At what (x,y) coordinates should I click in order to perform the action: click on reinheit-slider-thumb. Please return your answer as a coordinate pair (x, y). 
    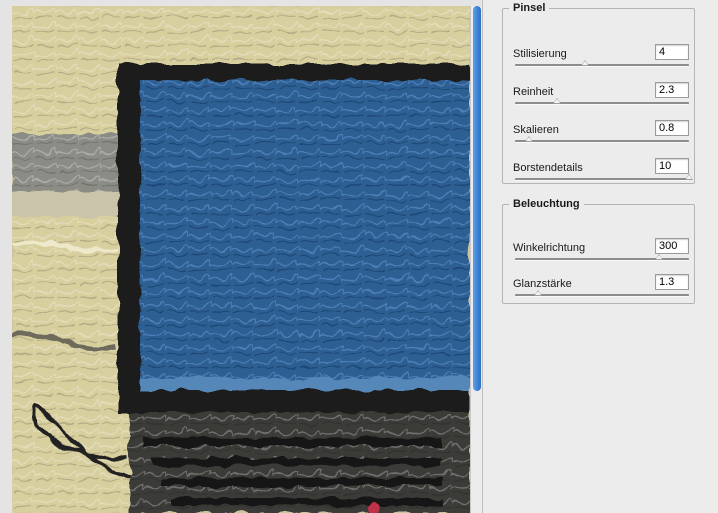
    Looking at the image, I should click on (556, 101).